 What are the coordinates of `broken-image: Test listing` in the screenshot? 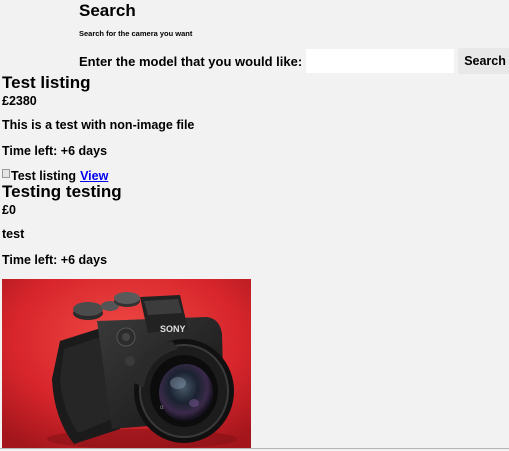 It's located at (39, 175).